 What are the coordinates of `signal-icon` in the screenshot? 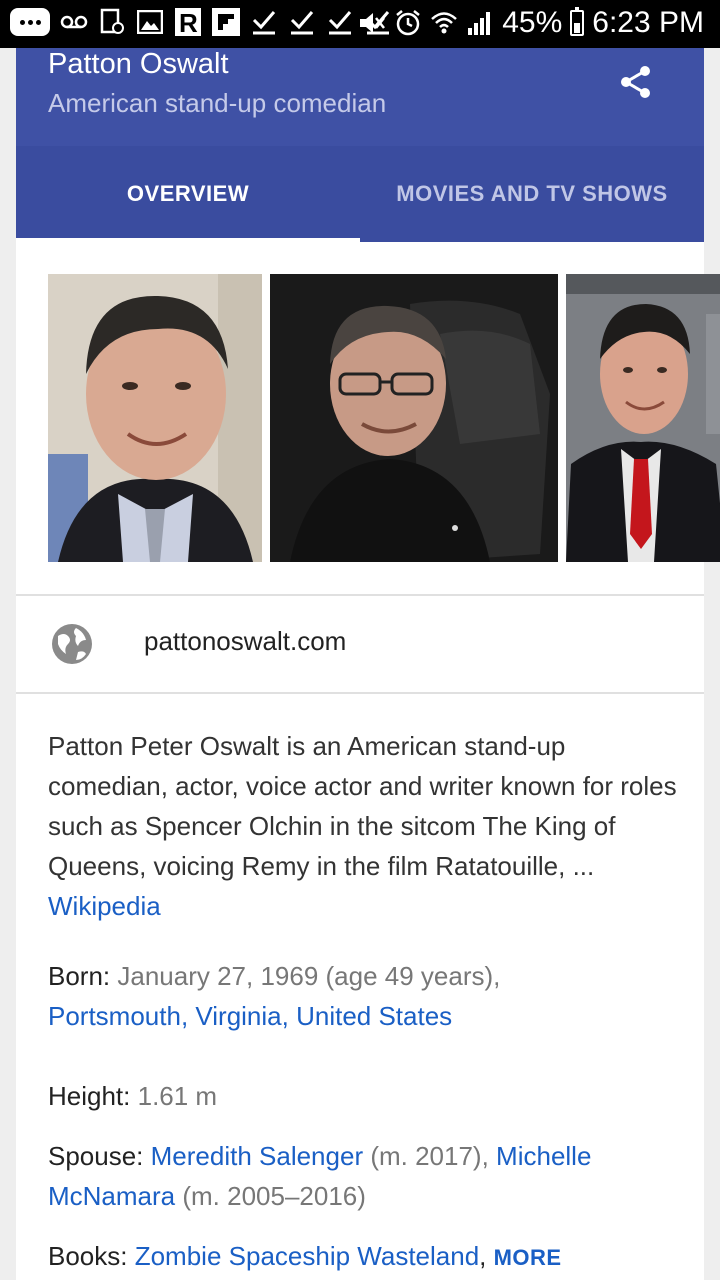 It's located at (480, 23).